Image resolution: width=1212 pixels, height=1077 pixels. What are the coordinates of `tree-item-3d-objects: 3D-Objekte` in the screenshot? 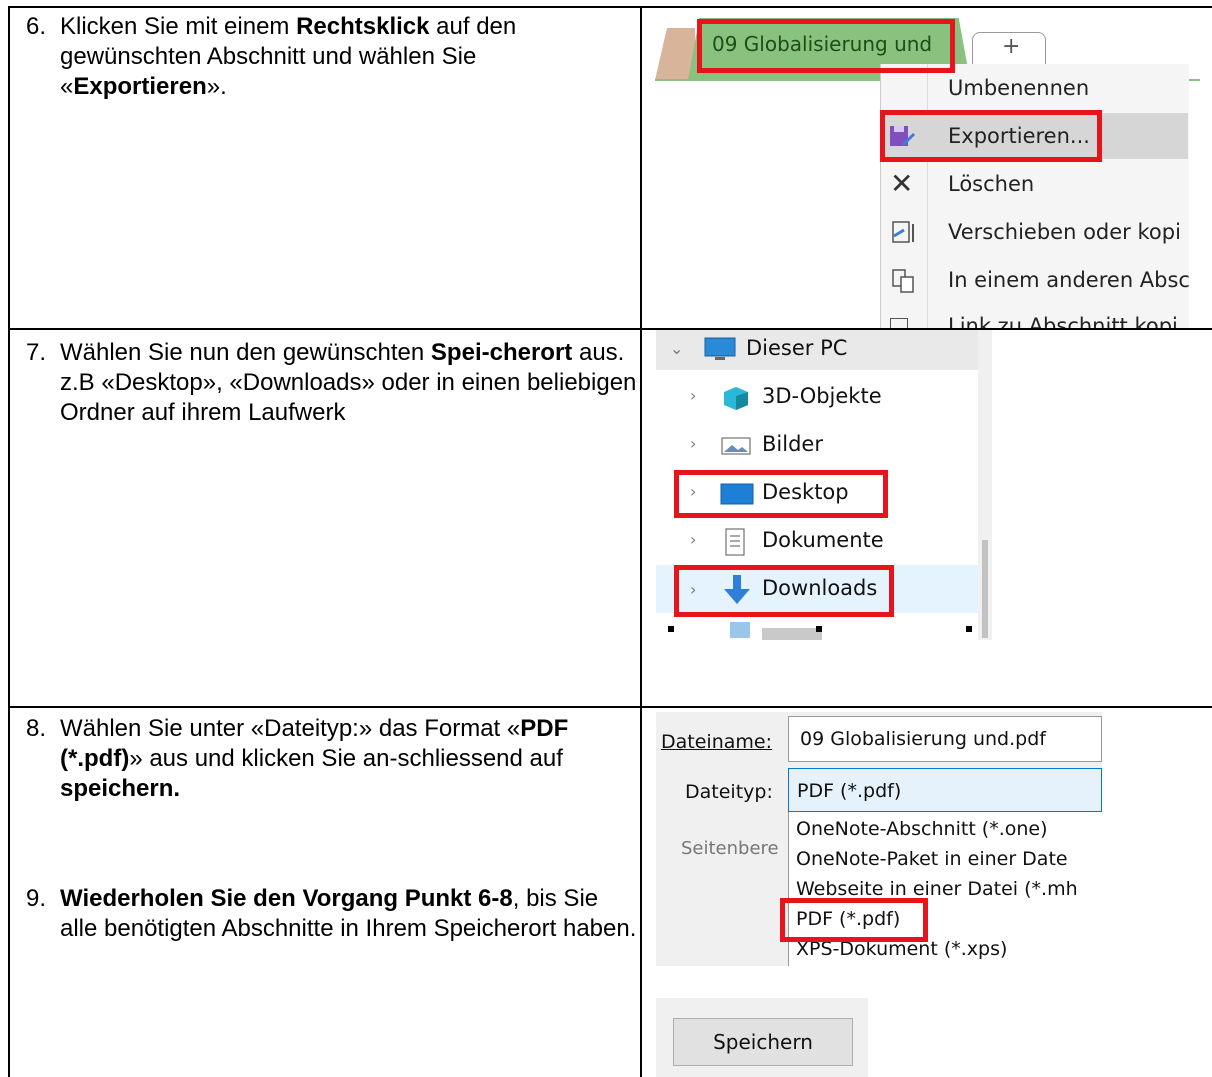 It's located at (822, 396).